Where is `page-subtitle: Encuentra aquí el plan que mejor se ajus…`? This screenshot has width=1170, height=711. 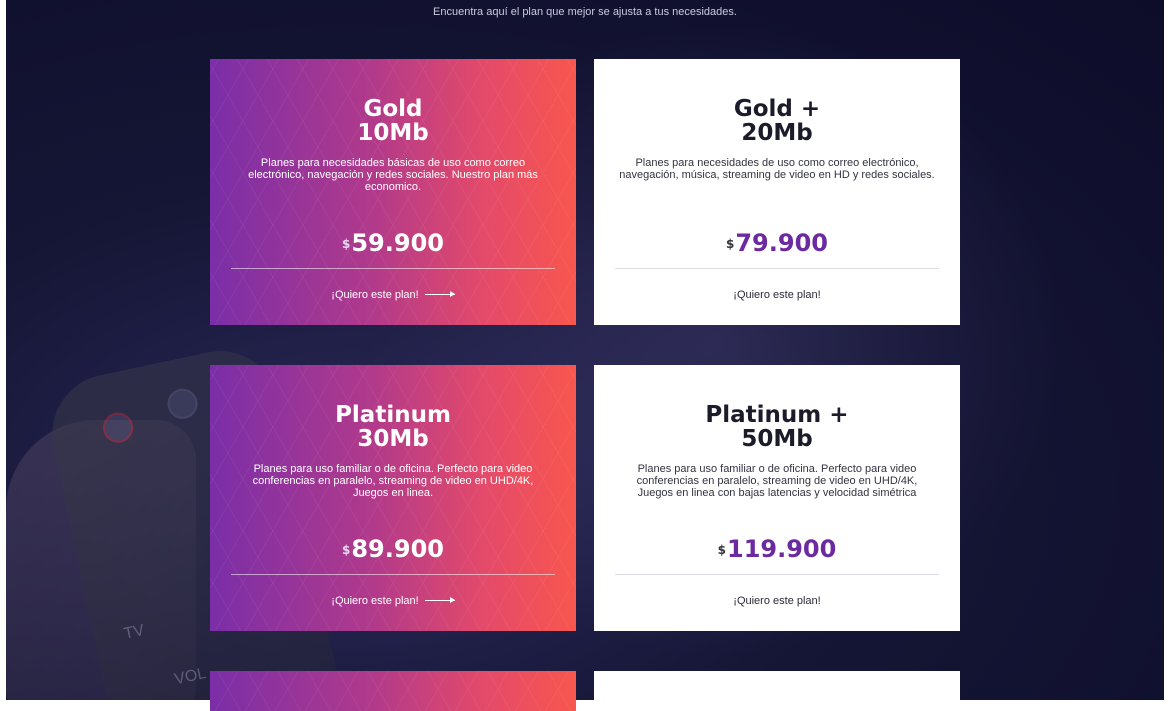 page-subtitle: Encuentra aquí el plan que mejor se ajus… is located at coordinates (585, 12).